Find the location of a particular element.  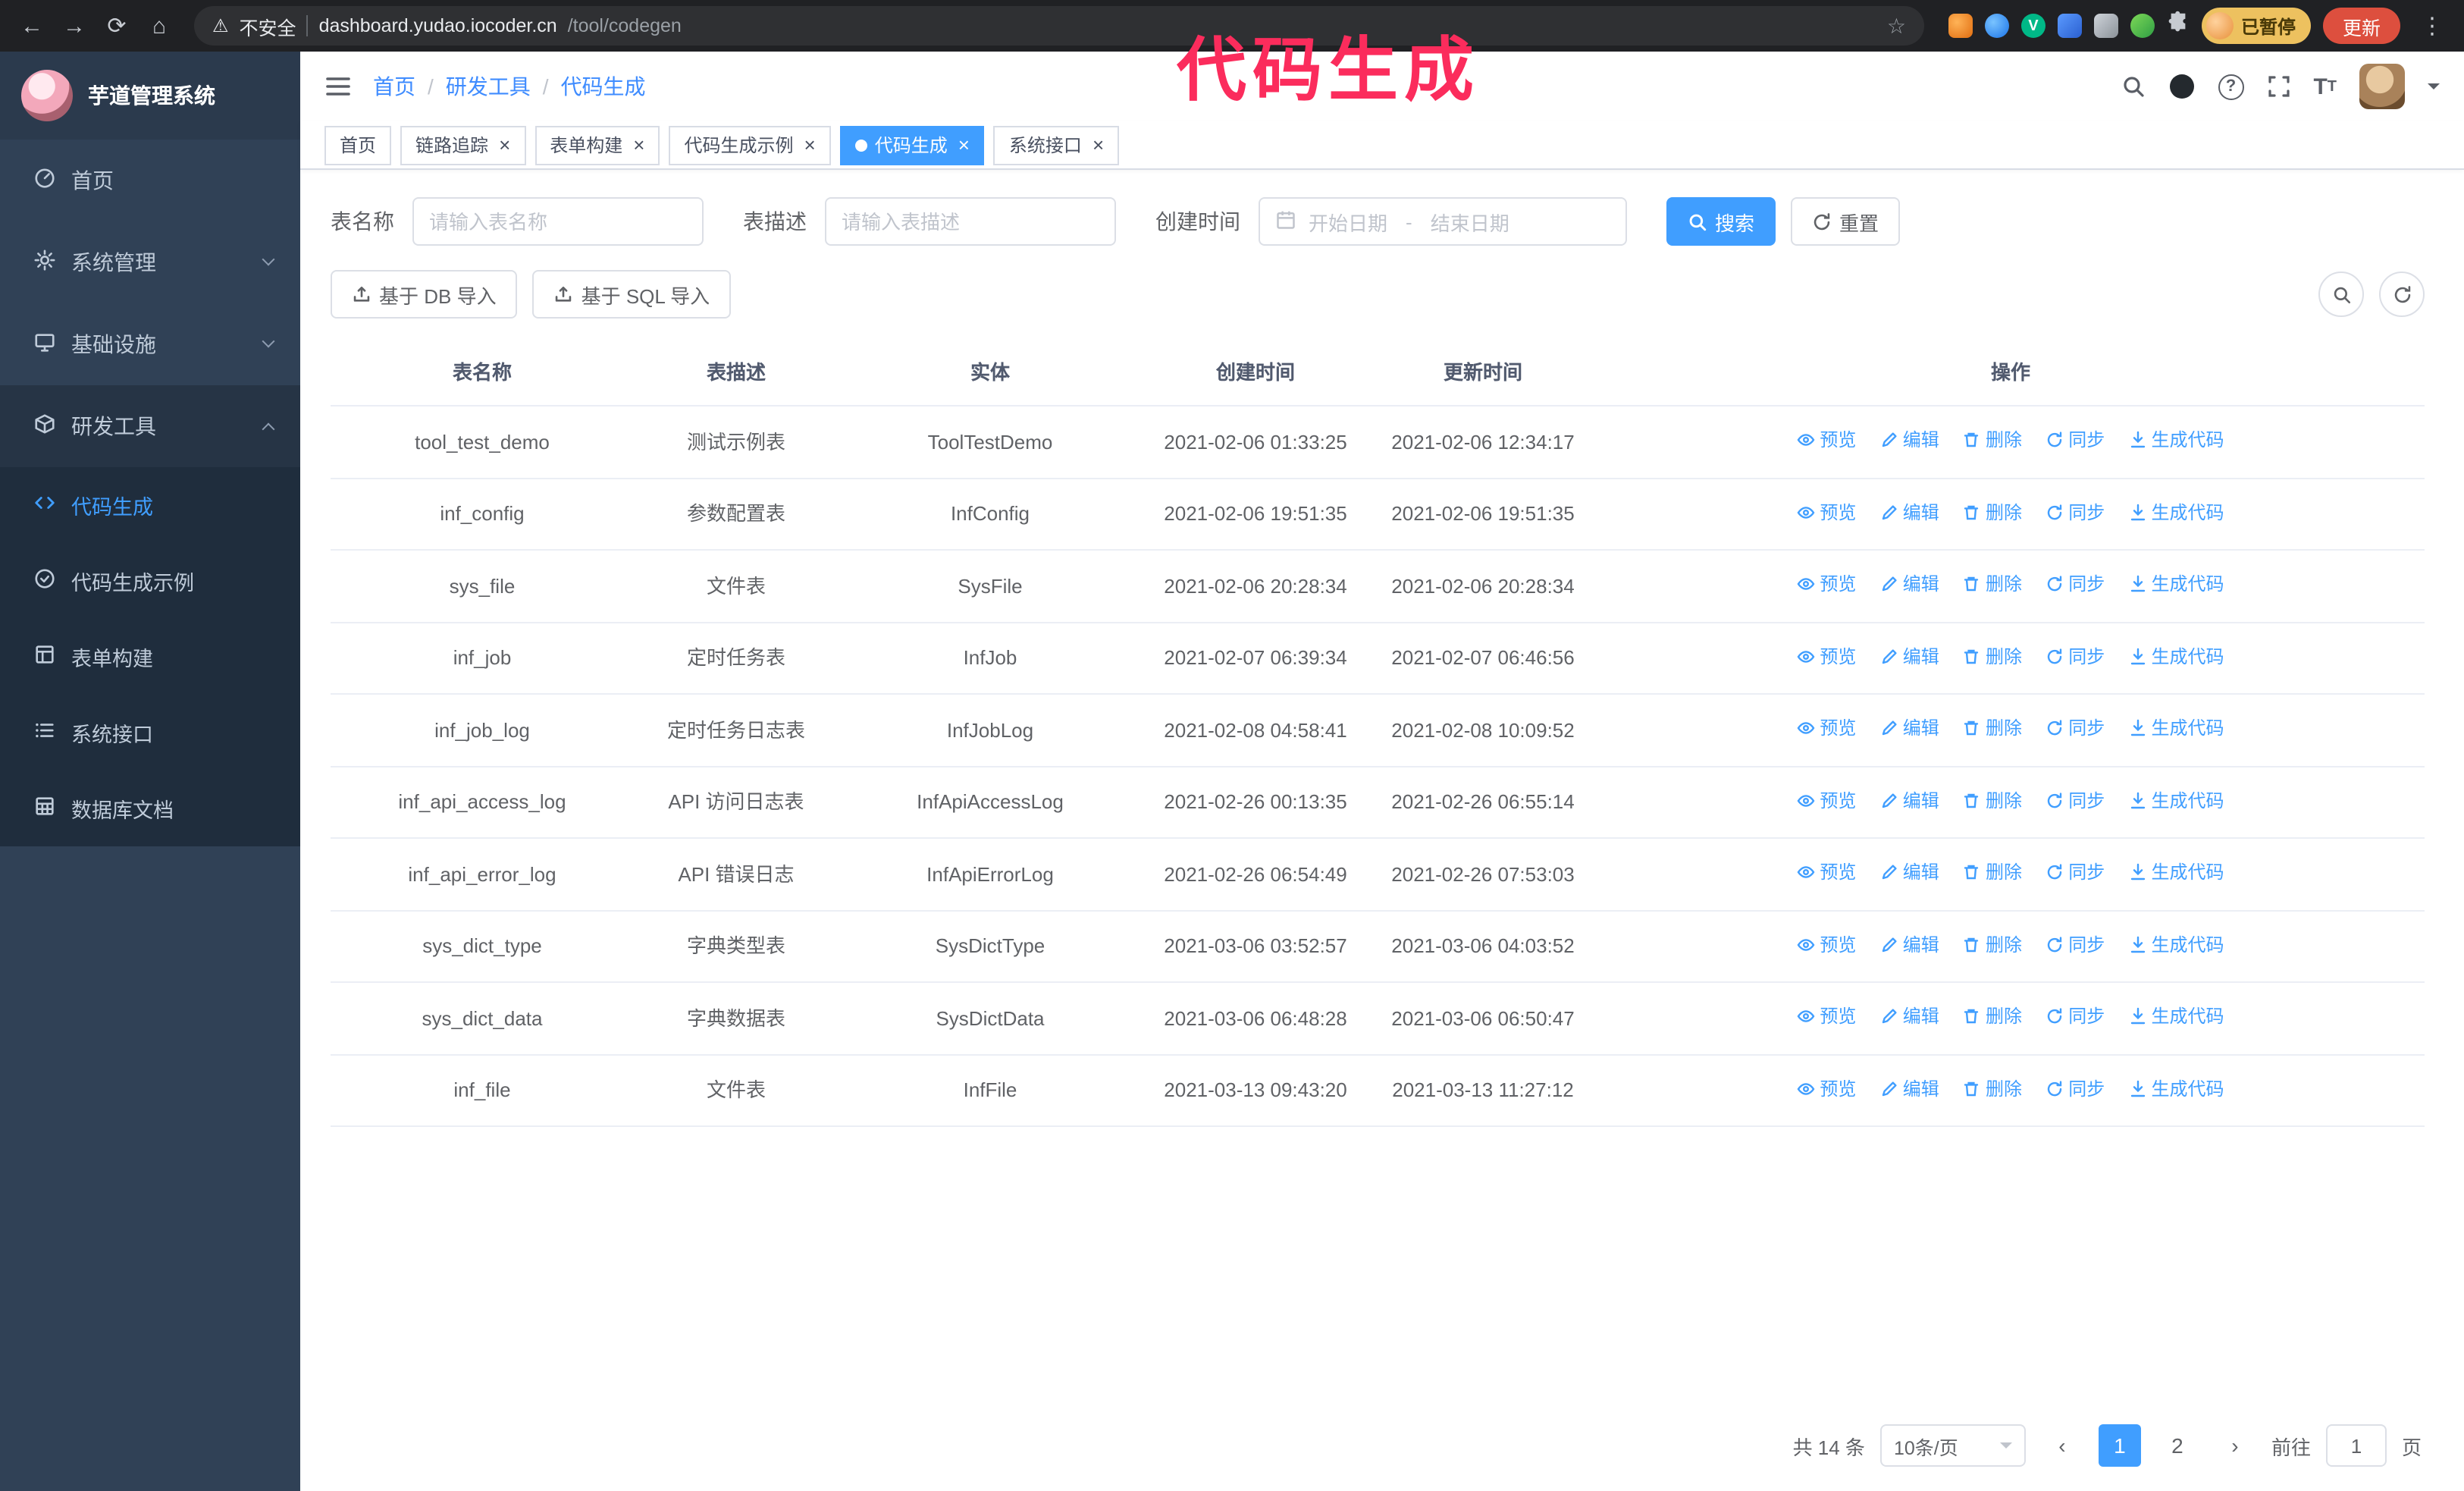

tag: 表单构建 × is located at coordinates (597, 145).